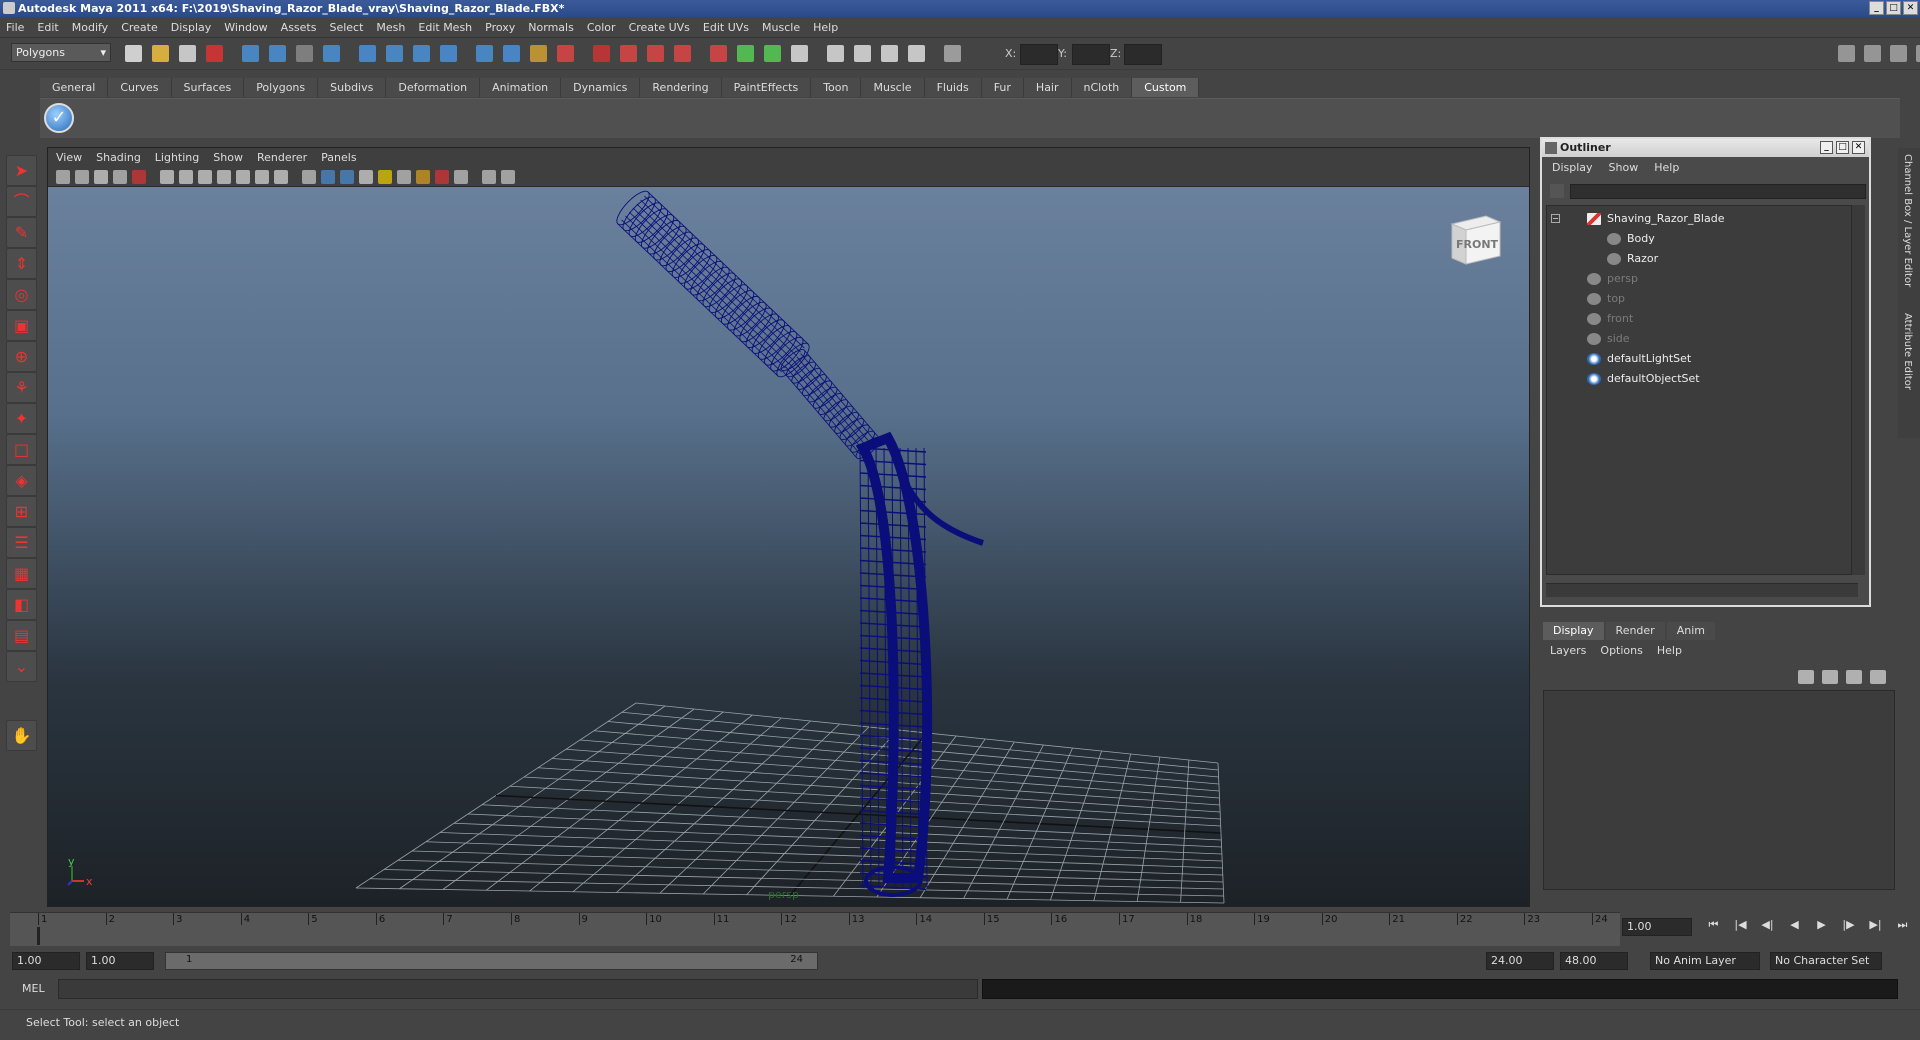 The image size is (1920, 1040). Describe the element at coordinates (191, 27) in the screenshot. I see `menu-display: Display` at that location.